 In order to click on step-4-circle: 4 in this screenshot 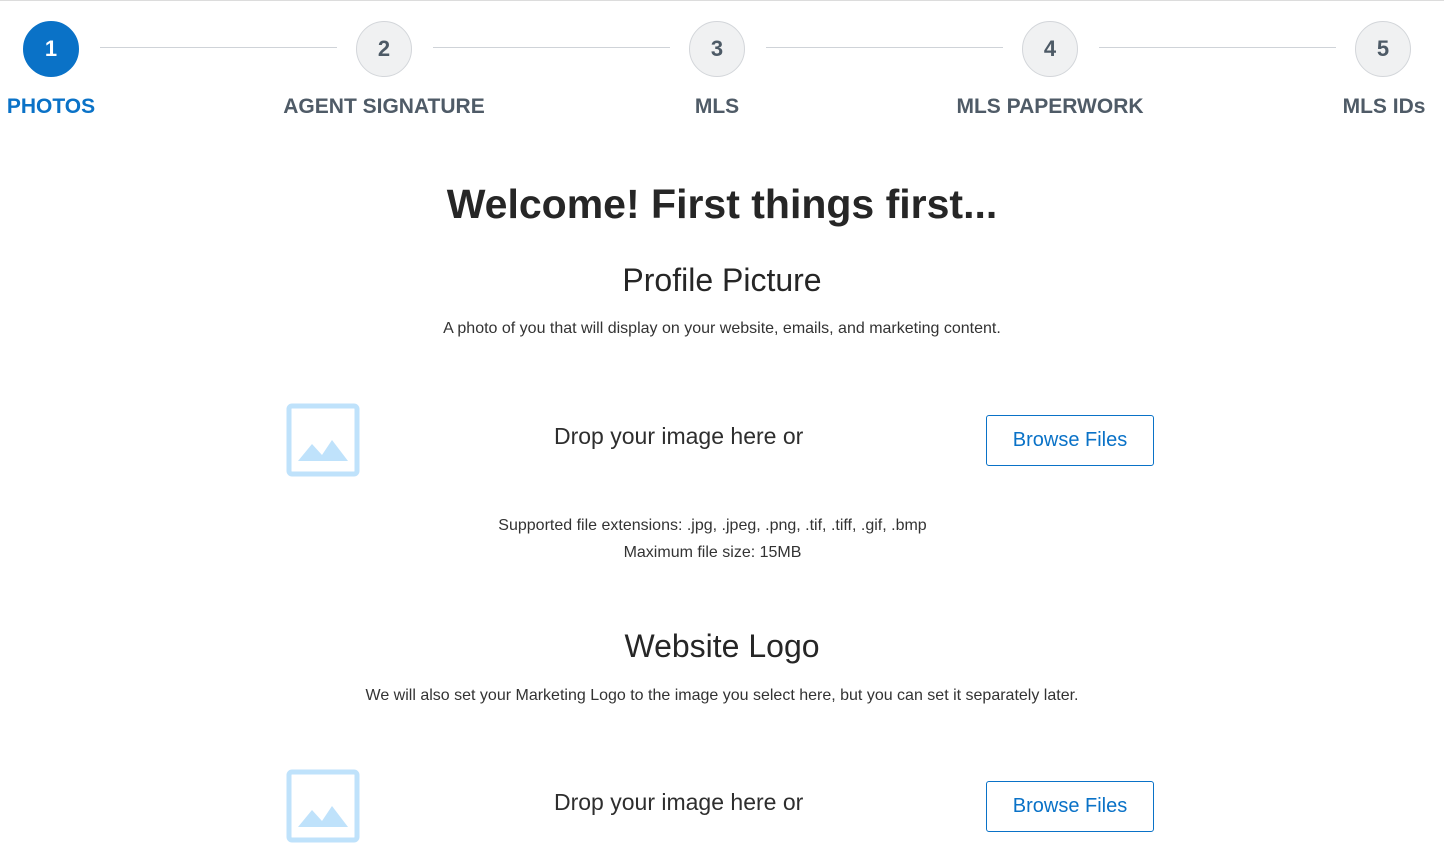, I will do `click(1050, 49)`.